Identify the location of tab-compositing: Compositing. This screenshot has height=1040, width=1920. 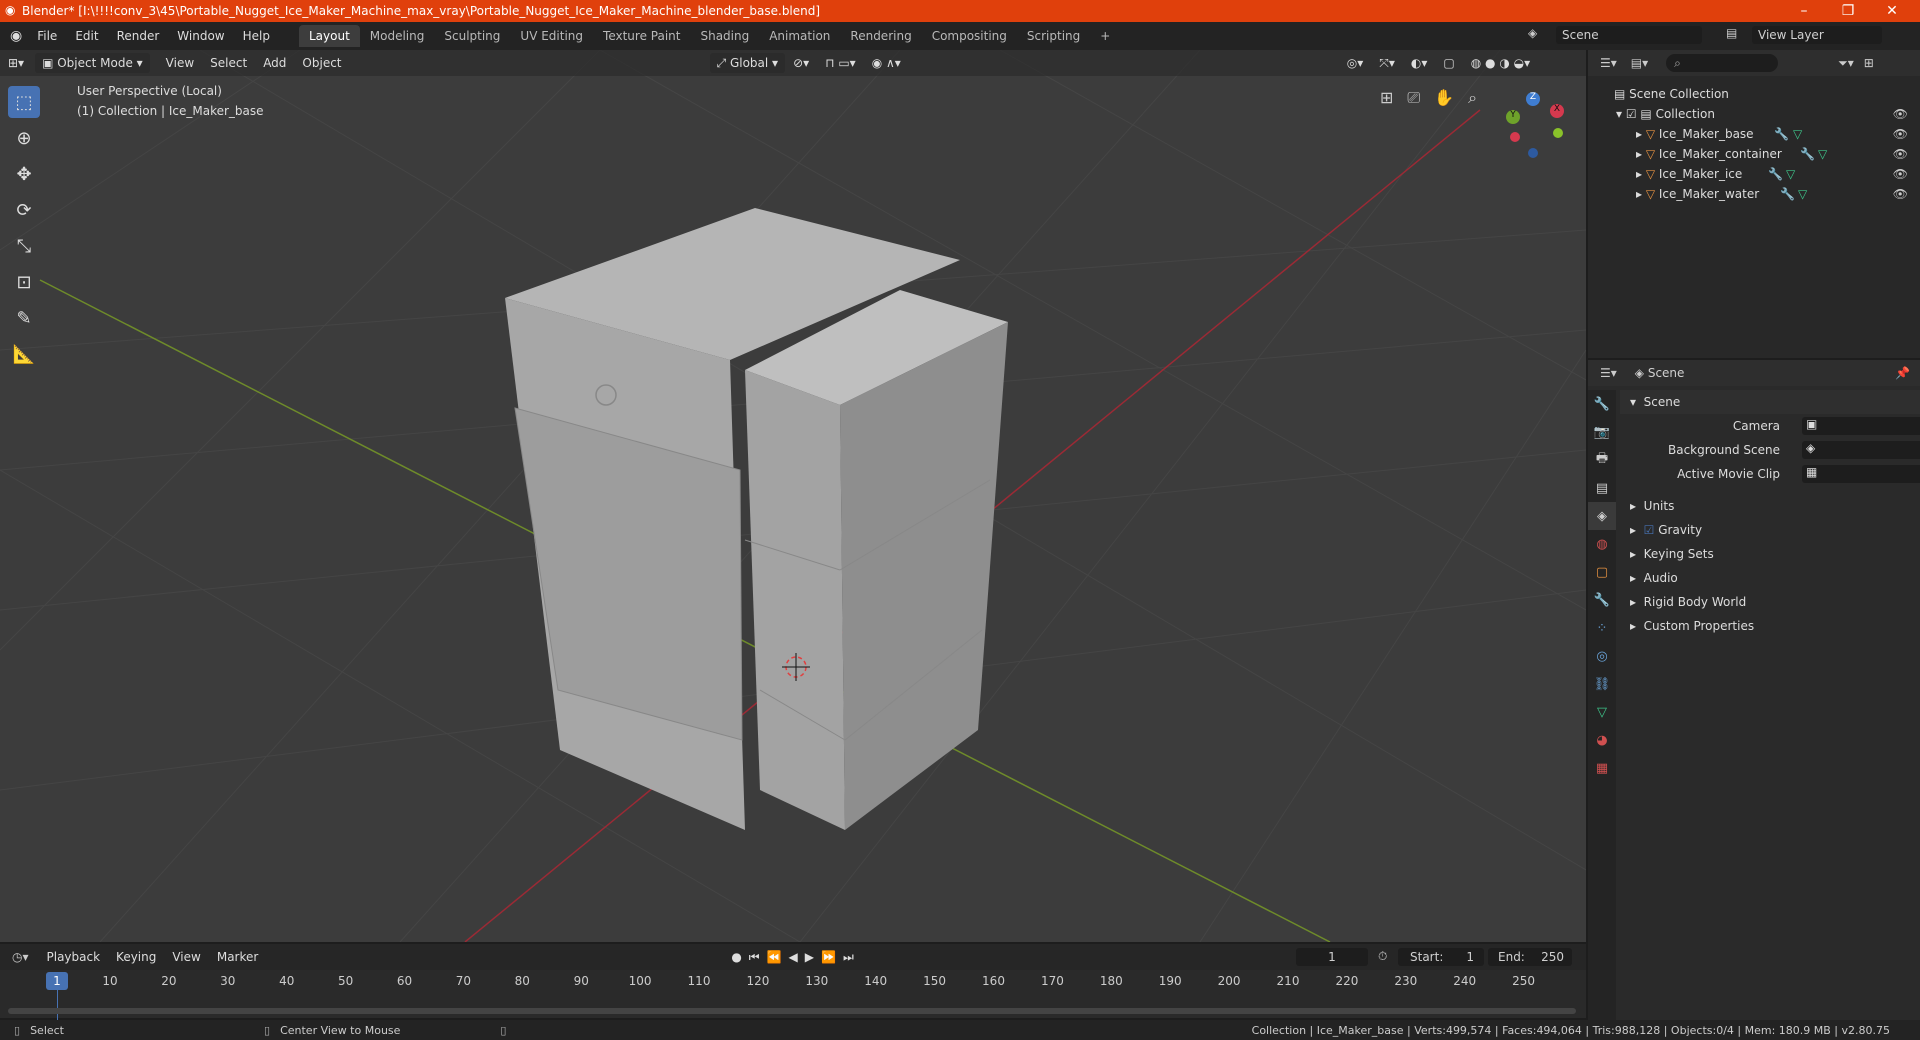
(969, 36).